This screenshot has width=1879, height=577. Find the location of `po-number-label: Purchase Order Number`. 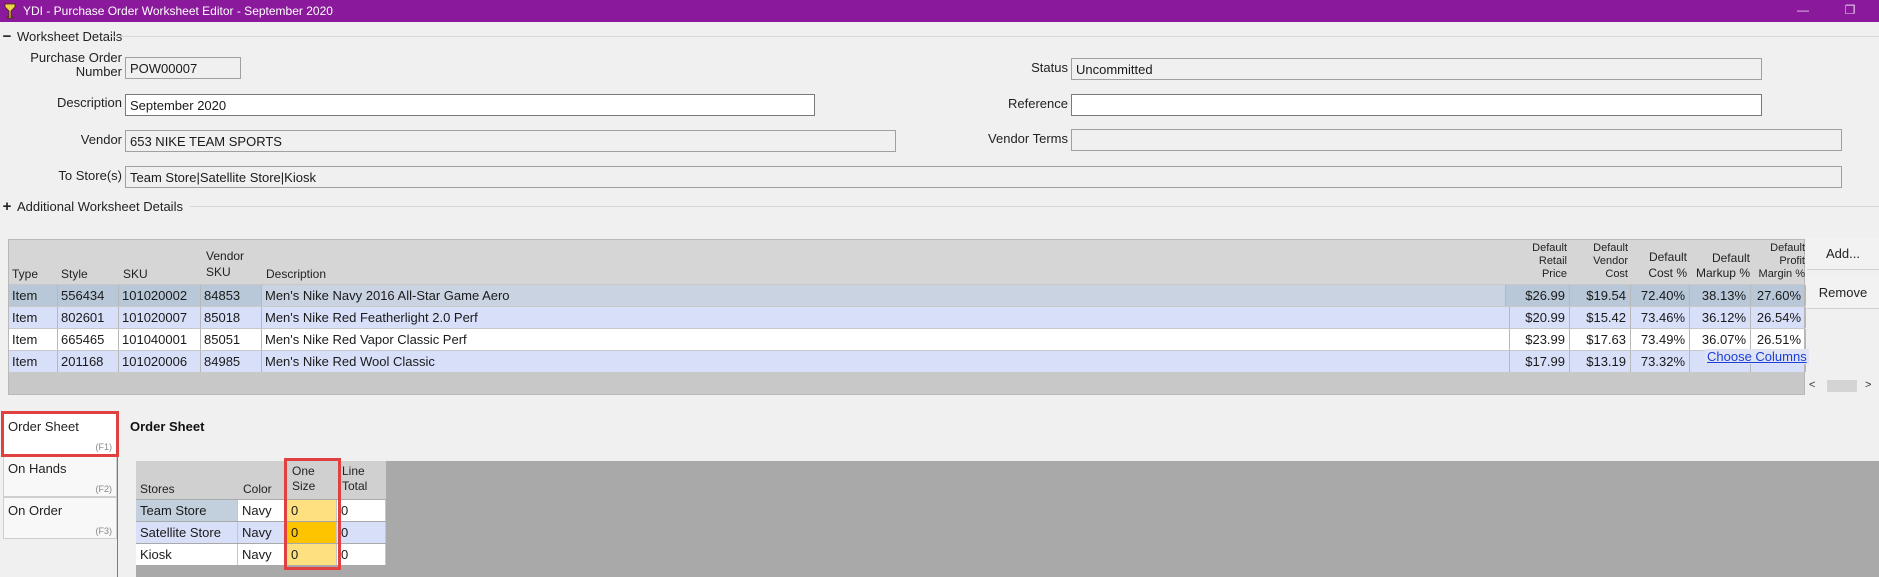

po-number-label: Purchase Order Number is located at coordinates (76, 64).